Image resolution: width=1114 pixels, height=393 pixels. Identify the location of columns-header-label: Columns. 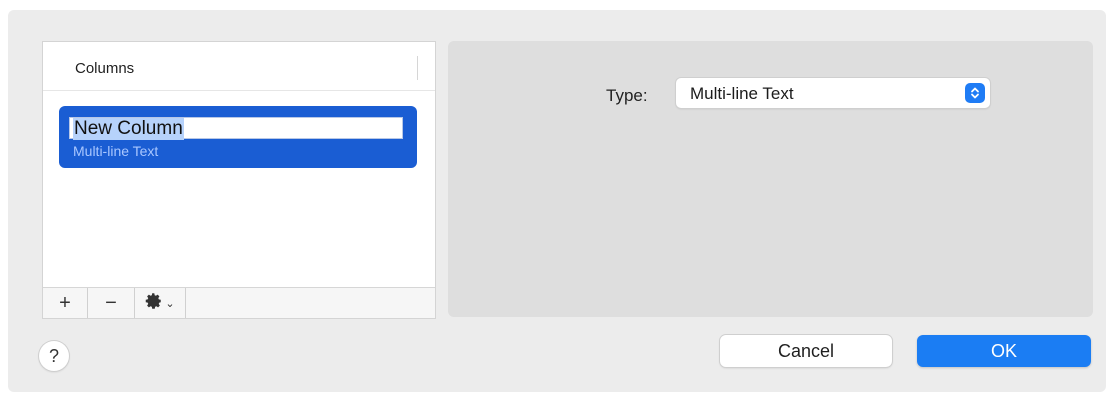
(105, 68).